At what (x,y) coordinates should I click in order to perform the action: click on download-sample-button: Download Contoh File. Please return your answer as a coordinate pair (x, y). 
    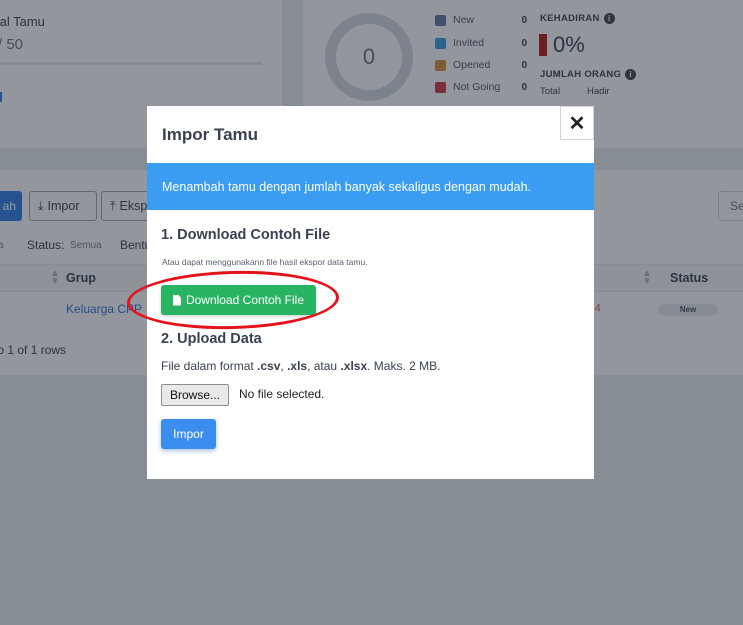
    Looking at the image, I should click on (238, 300).